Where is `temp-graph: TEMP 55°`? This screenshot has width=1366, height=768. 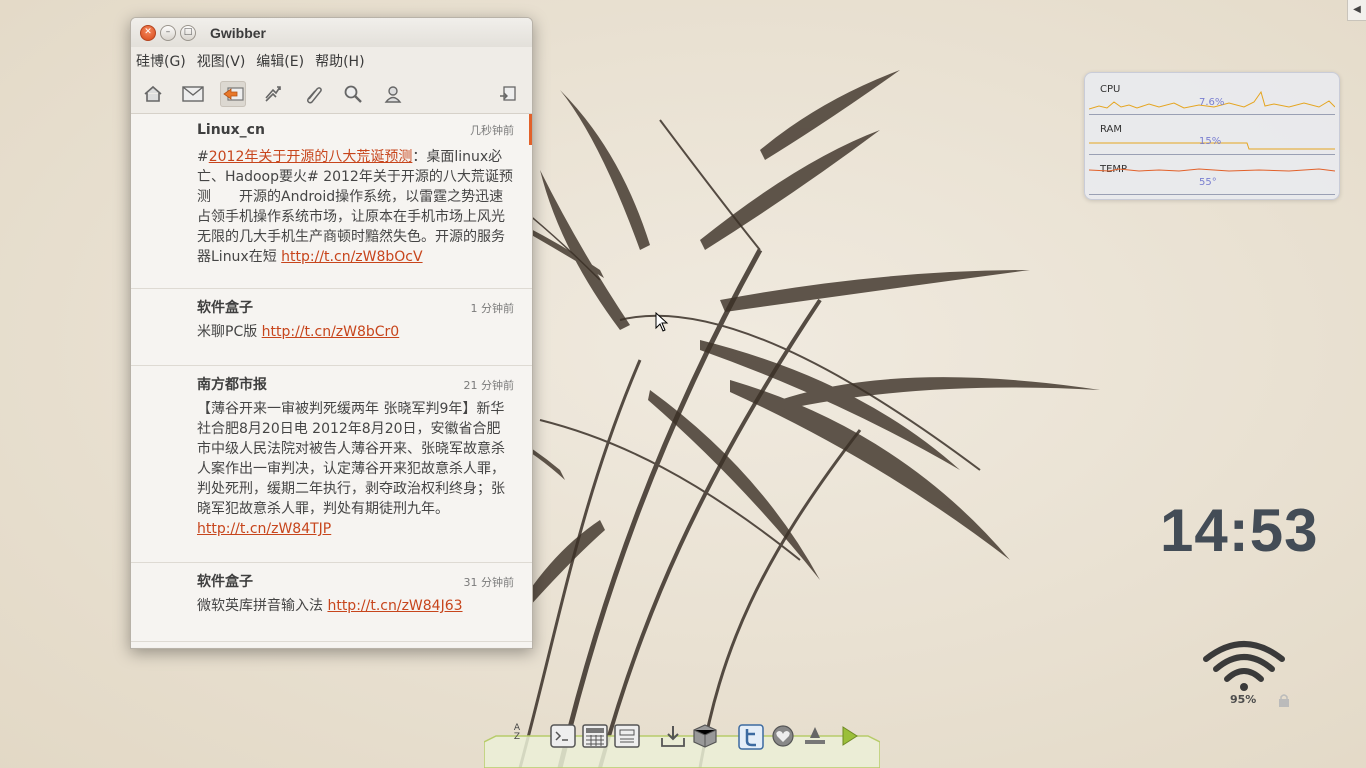 temp-graph: TEMP 55° is located at coordinates (1212, 175).